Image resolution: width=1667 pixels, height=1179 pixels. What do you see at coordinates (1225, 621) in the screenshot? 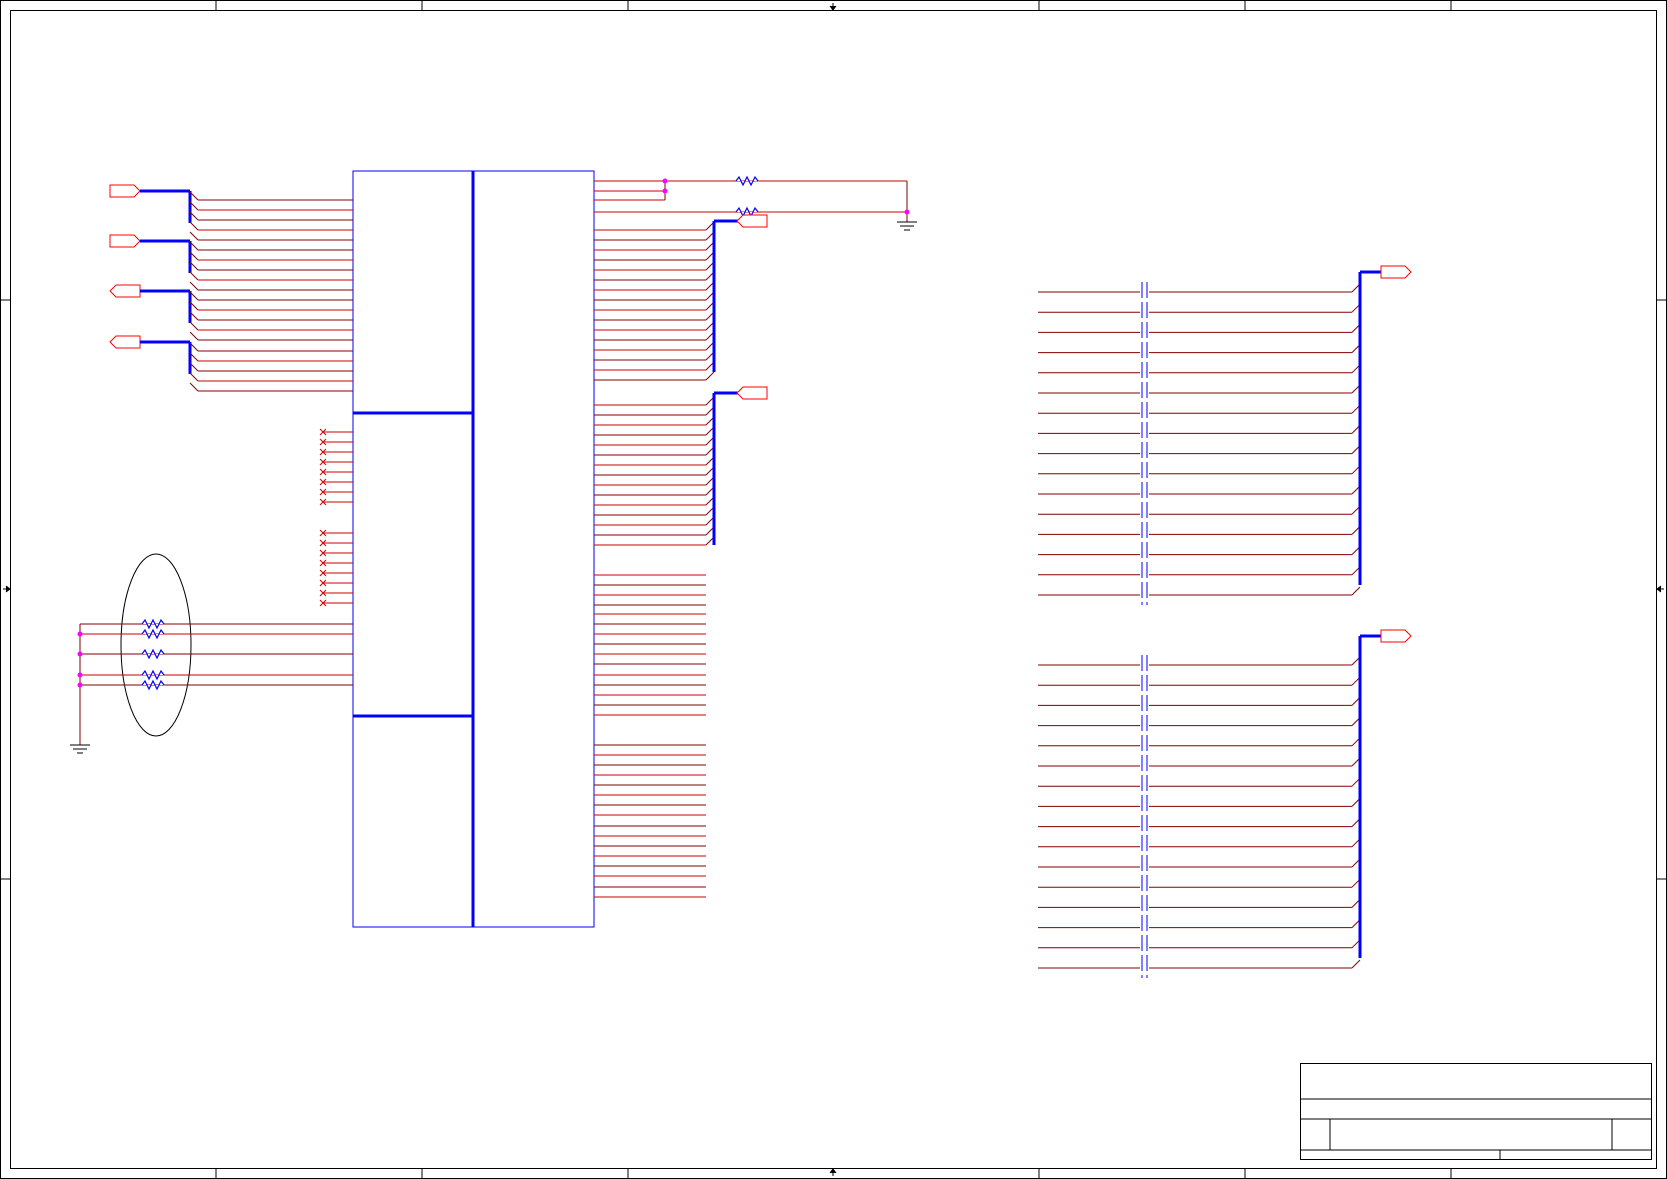
I see `capacitor-arrays` at bounding box center [1225, 621].